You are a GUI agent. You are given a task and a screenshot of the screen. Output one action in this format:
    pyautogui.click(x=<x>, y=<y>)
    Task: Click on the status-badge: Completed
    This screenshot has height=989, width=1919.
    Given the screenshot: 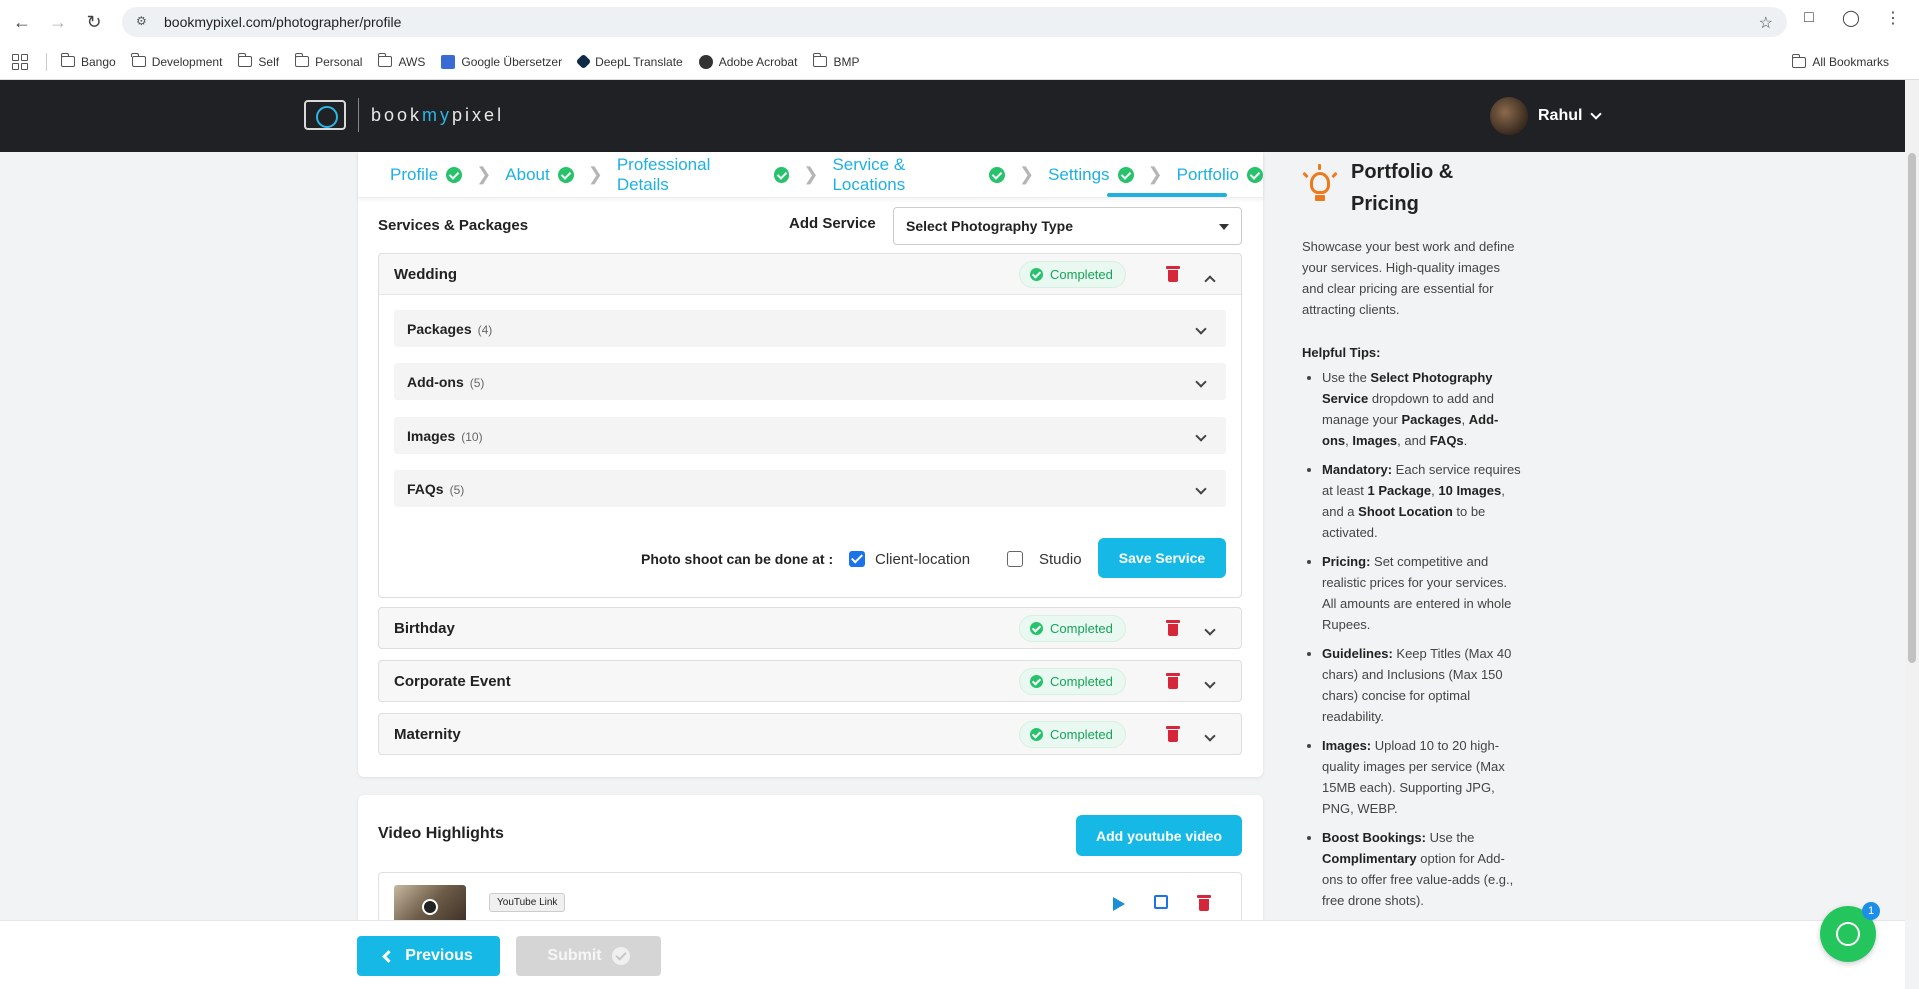 What is the action you would take?
    pyautogui.click(x=1072, y=681)
    